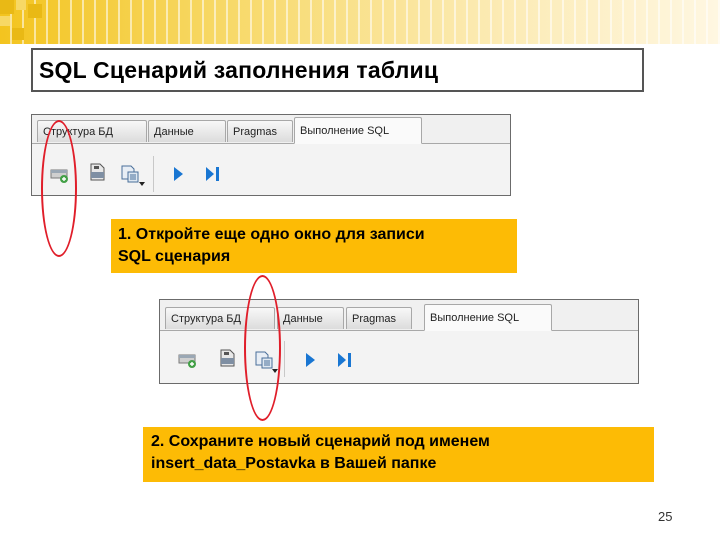 This screenshot has width=720, height=540. Describe the element at coordinates (320, 441) in the screenshot. I see `step2-line1: 2. Сохраните новый сценарий под именем` at that location.